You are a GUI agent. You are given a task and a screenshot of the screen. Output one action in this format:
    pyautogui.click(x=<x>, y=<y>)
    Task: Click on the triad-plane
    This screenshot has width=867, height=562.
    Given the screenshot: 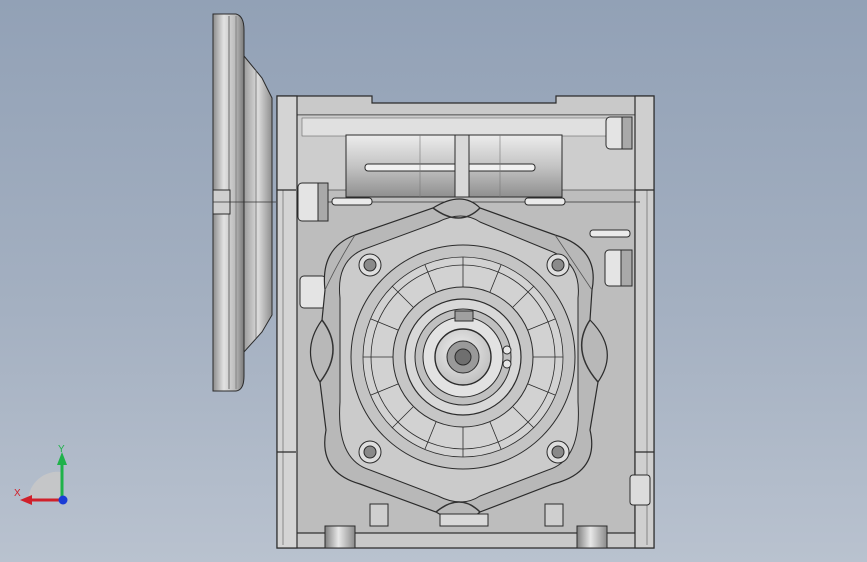 What is the action you would take?
    pyautogui.click(x=45, y=485)
    